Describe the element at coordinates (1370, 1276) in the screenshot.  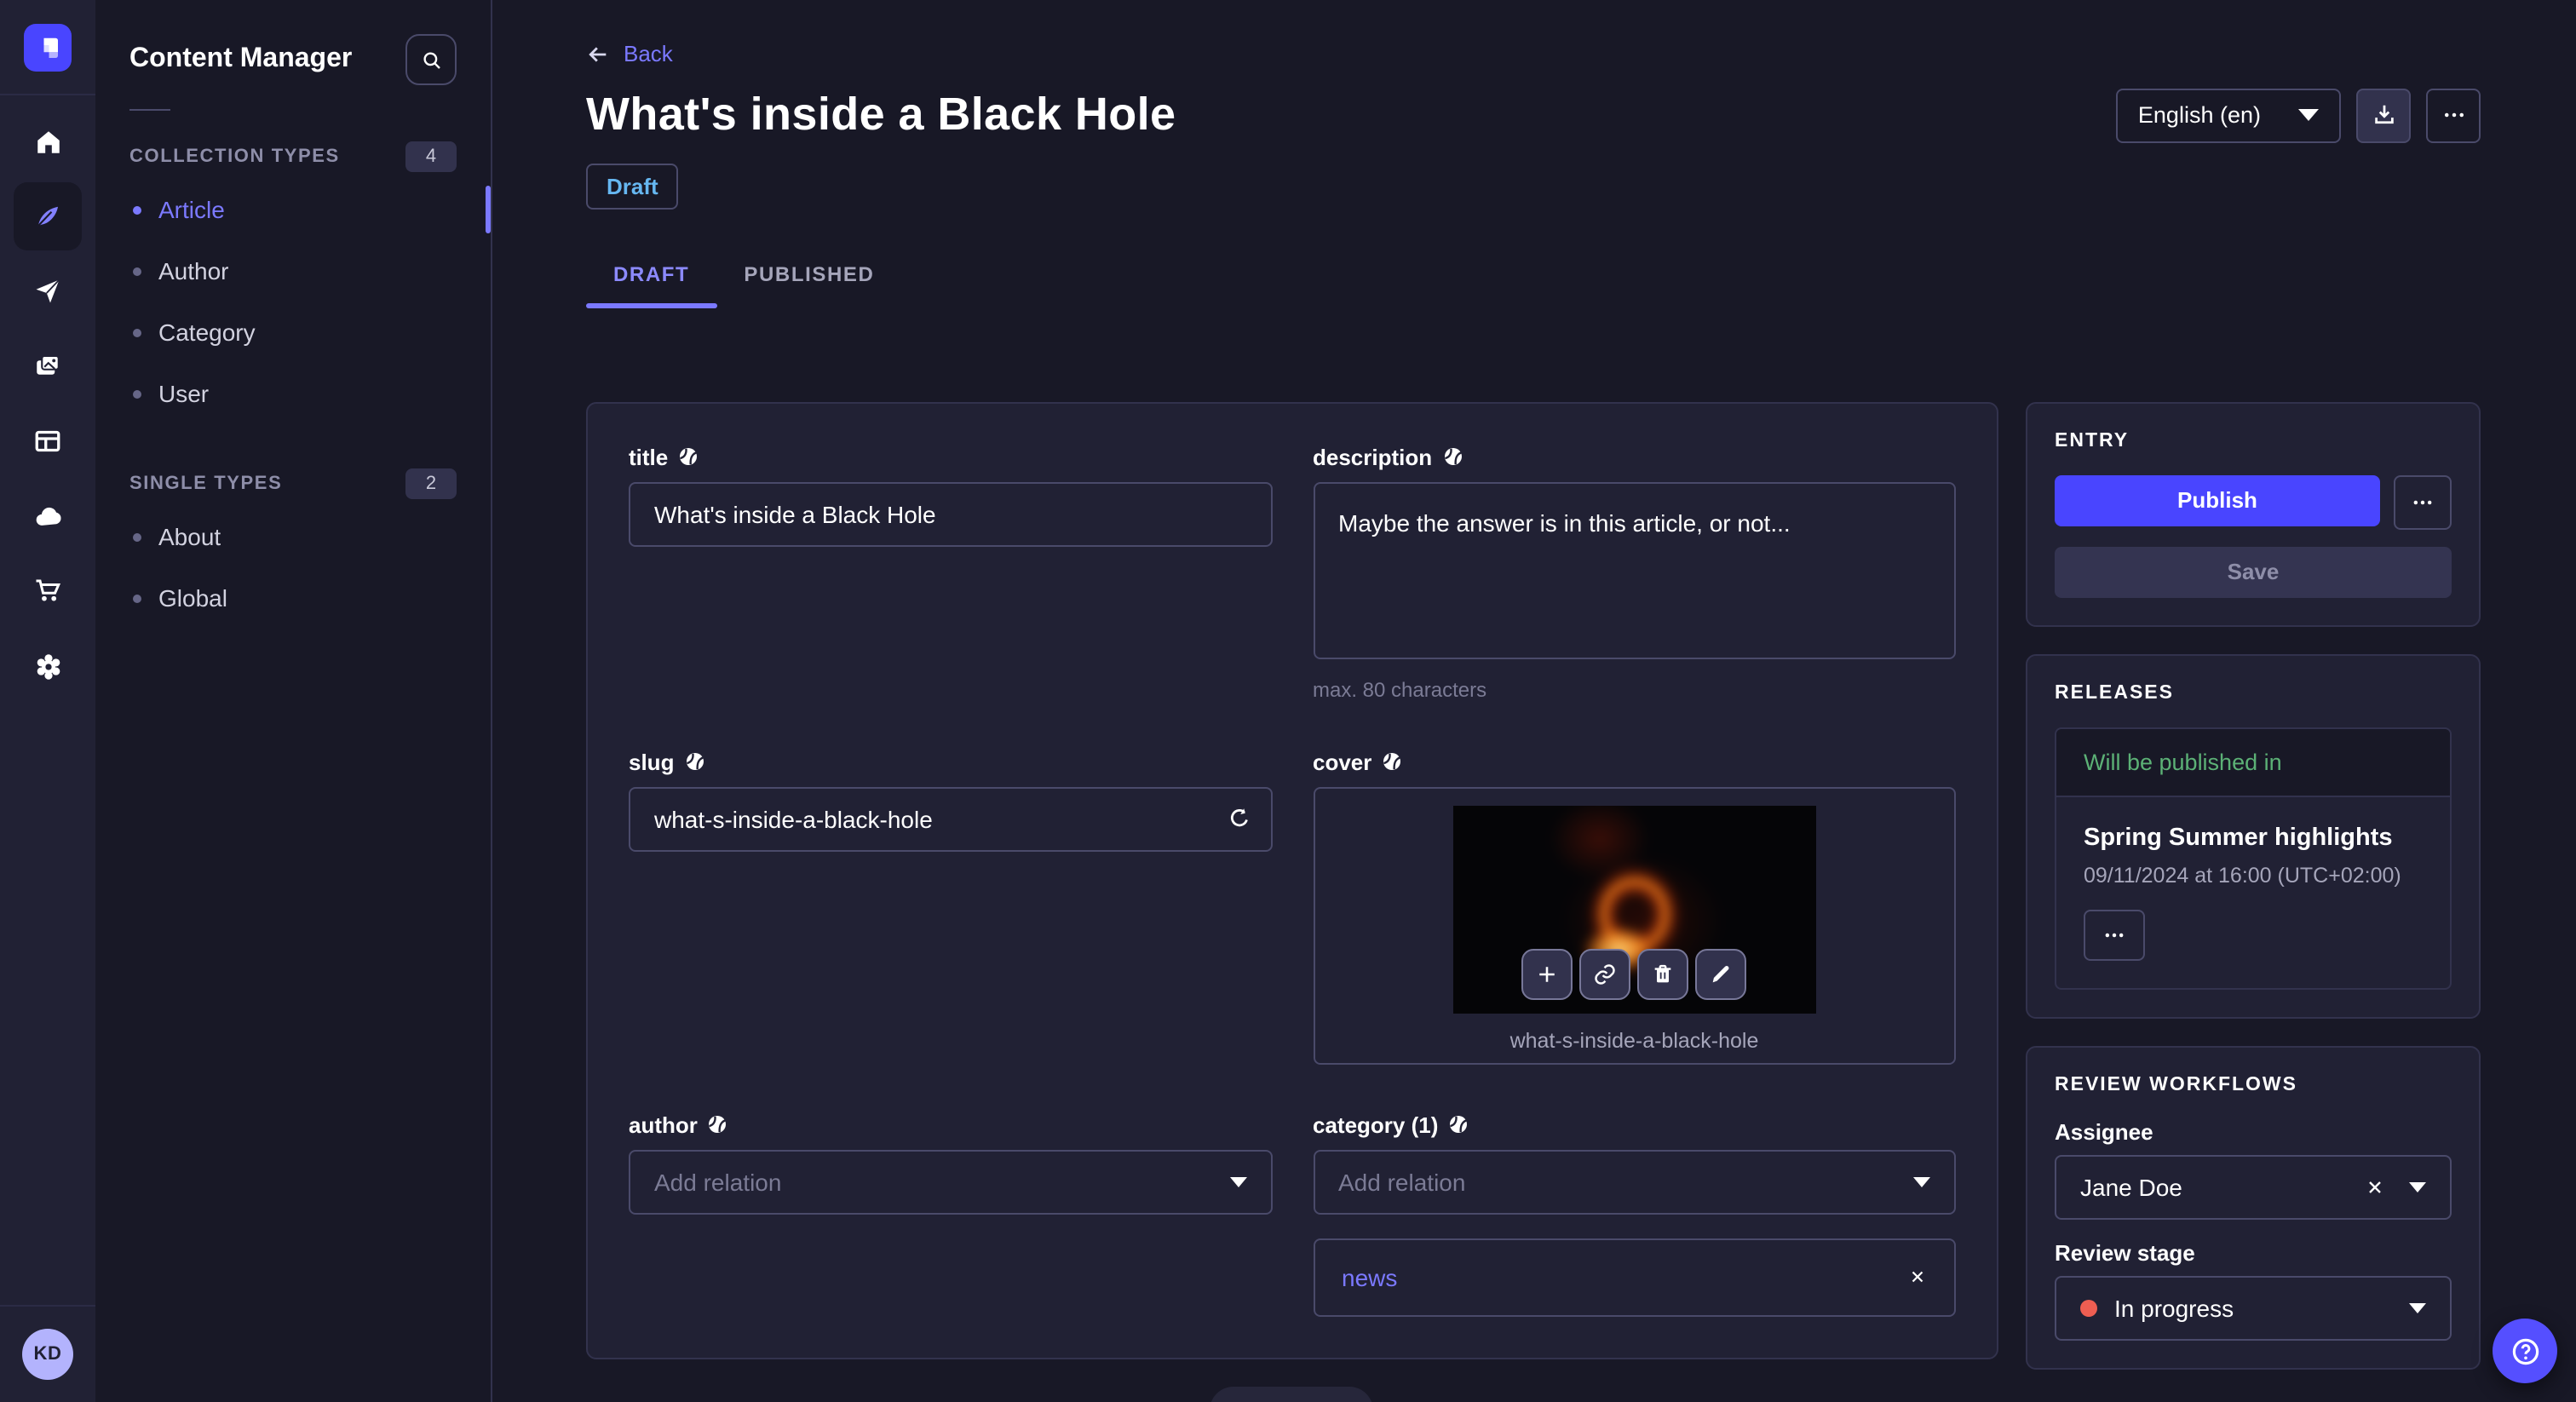
I see `category-tag-link: news` at that location.